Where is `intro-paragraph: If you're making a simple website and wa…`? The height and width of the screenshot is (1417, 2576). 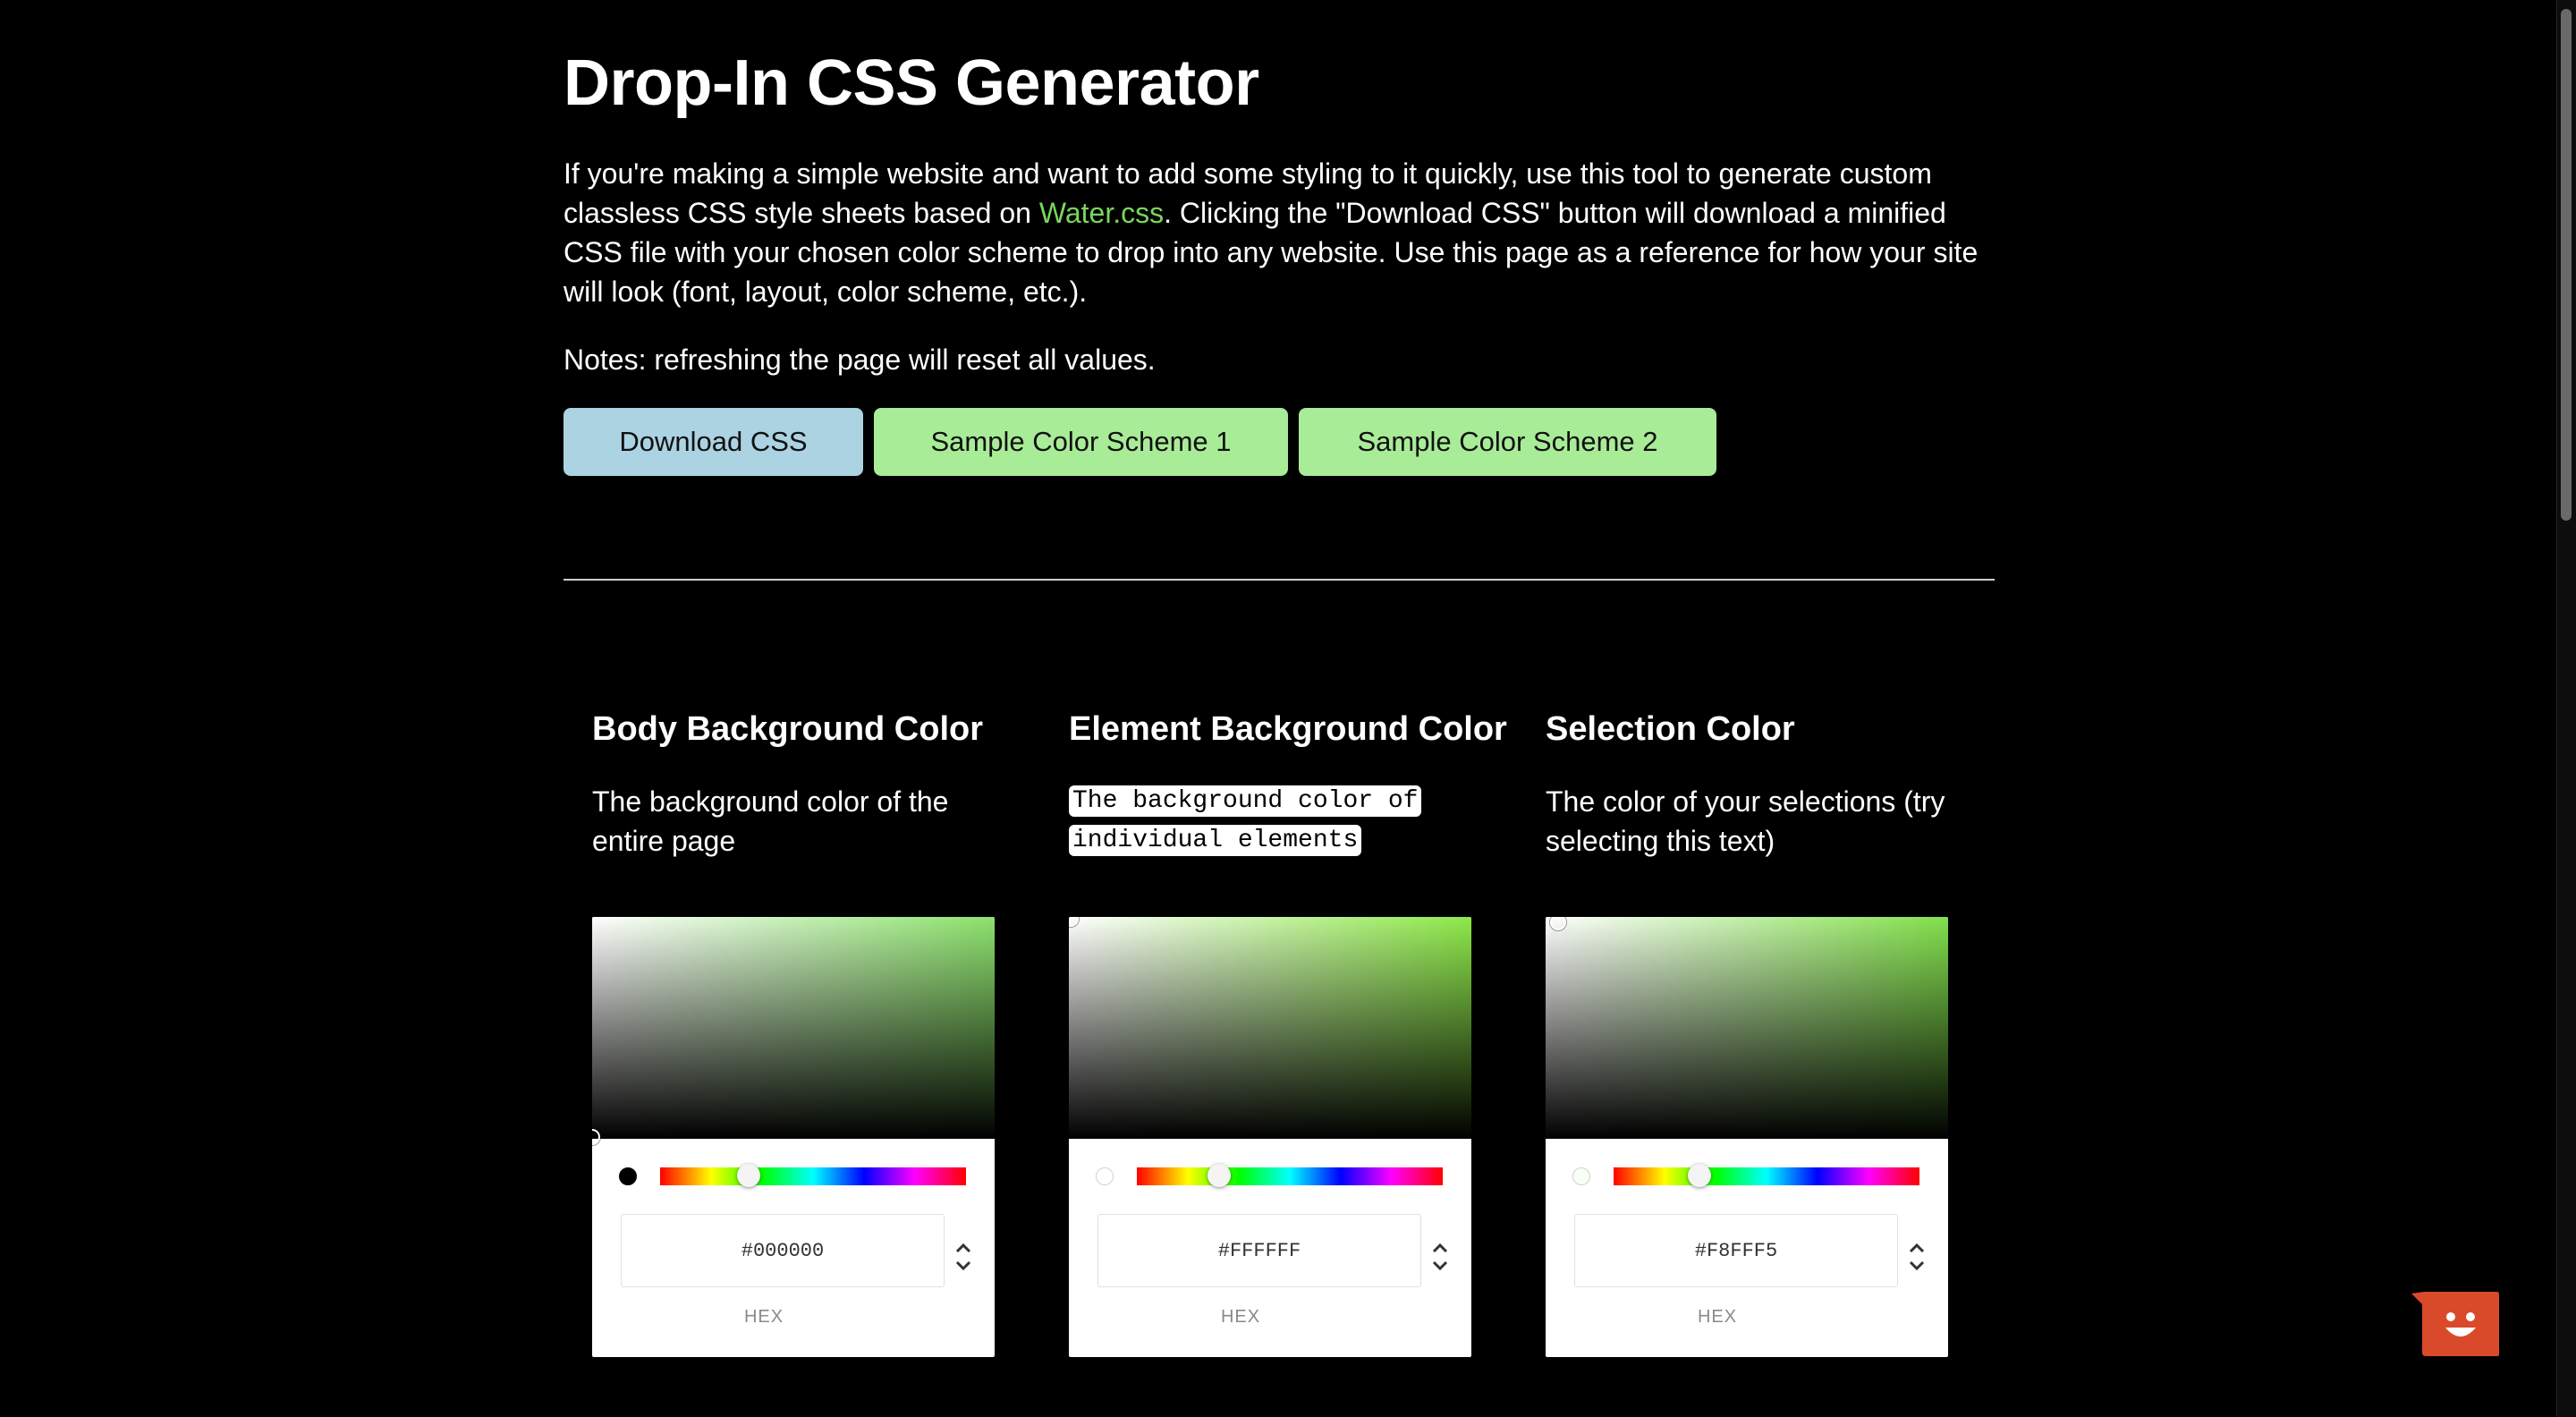 intro-paragraph: If you're making a simple website and wa… is located at coordinates (1279, 233).